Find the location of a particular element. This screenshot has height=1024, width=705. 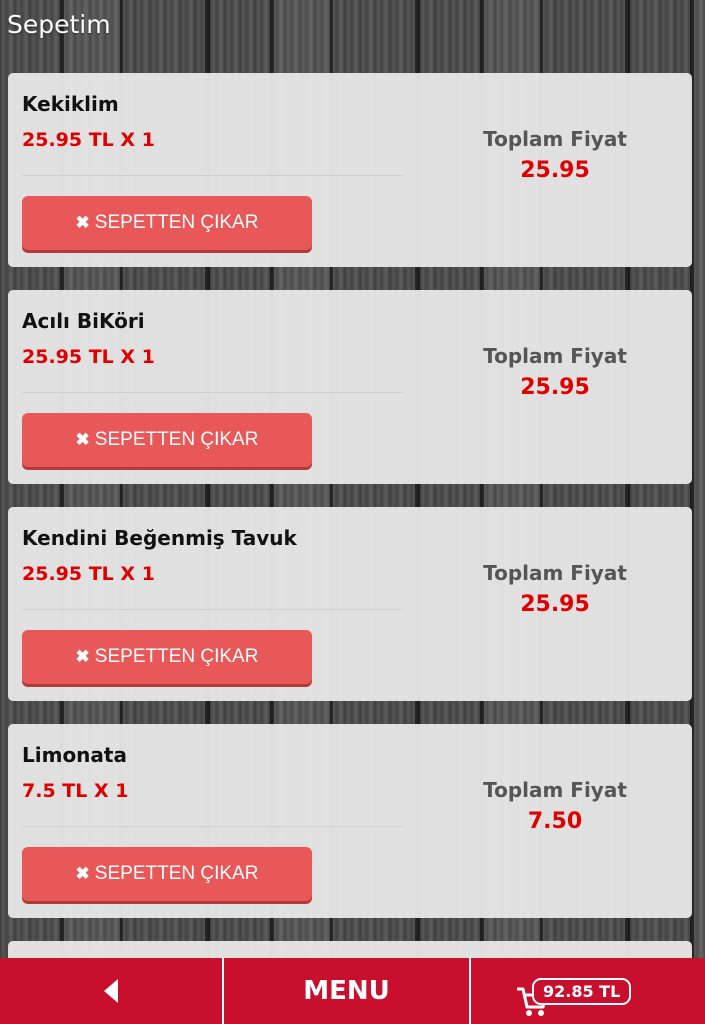

cart-total-badge: 92.85 TL is located at coordinates (582, 991).